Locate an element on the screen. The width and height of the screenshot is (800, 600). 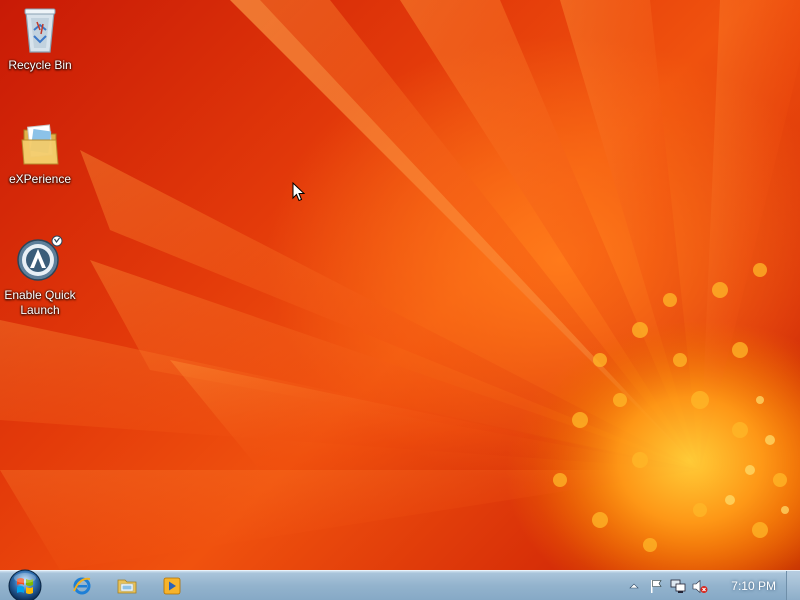
action-center-button is located at coordinates (656, 586).